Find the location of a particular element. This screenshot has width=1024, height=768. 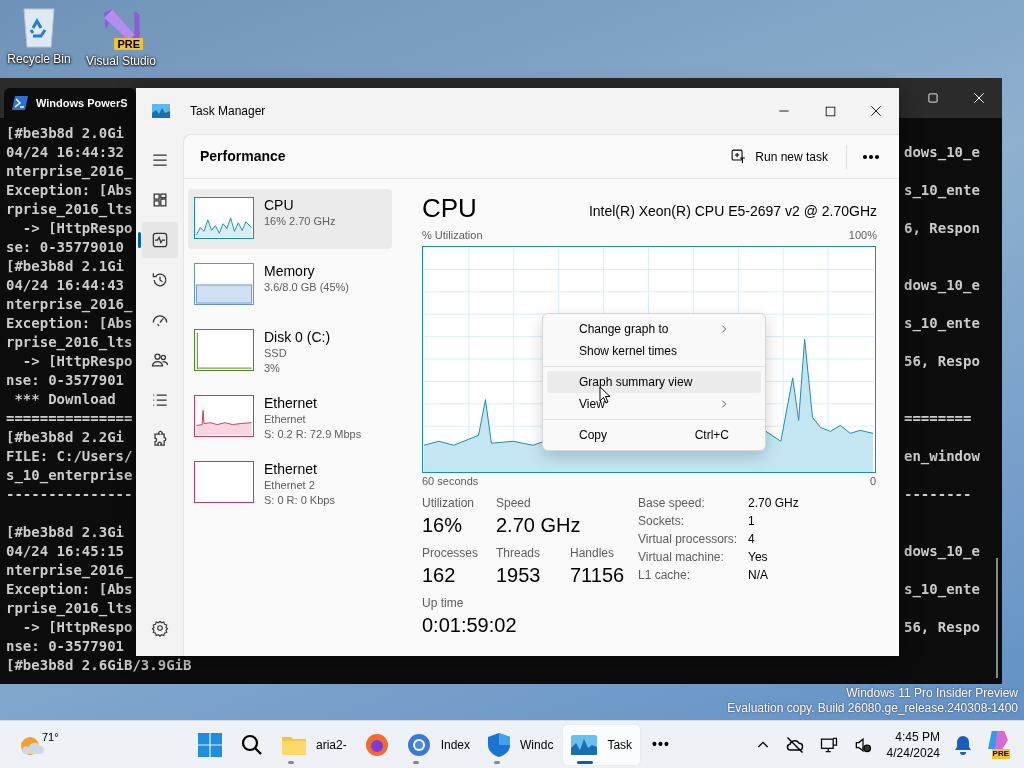

terminal-line: en_window is located at coordinates (942, 456).